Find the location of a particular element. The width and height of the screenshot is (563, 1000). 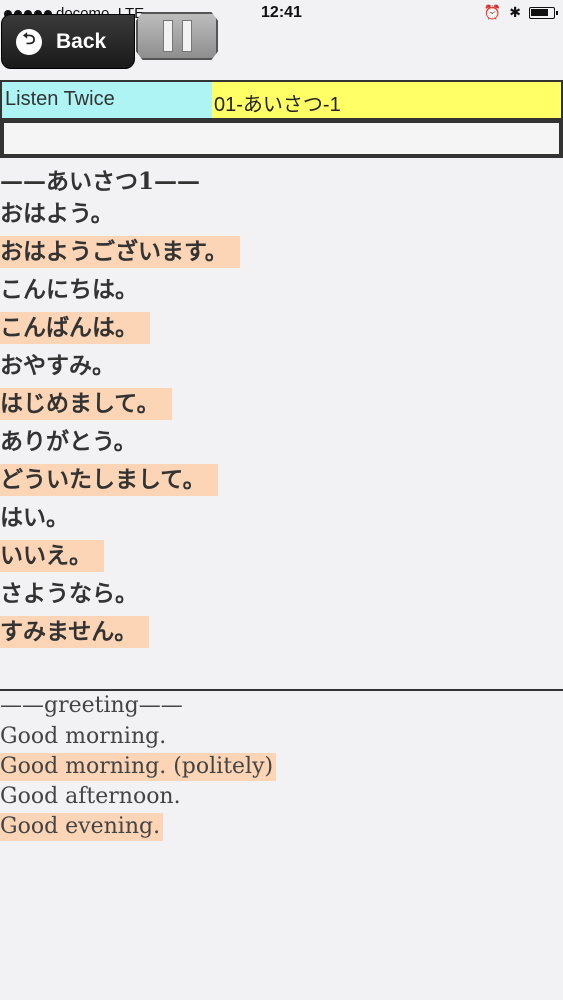

japanese-phrase-text: ありがとう。 is located at coordinates (68, 442).